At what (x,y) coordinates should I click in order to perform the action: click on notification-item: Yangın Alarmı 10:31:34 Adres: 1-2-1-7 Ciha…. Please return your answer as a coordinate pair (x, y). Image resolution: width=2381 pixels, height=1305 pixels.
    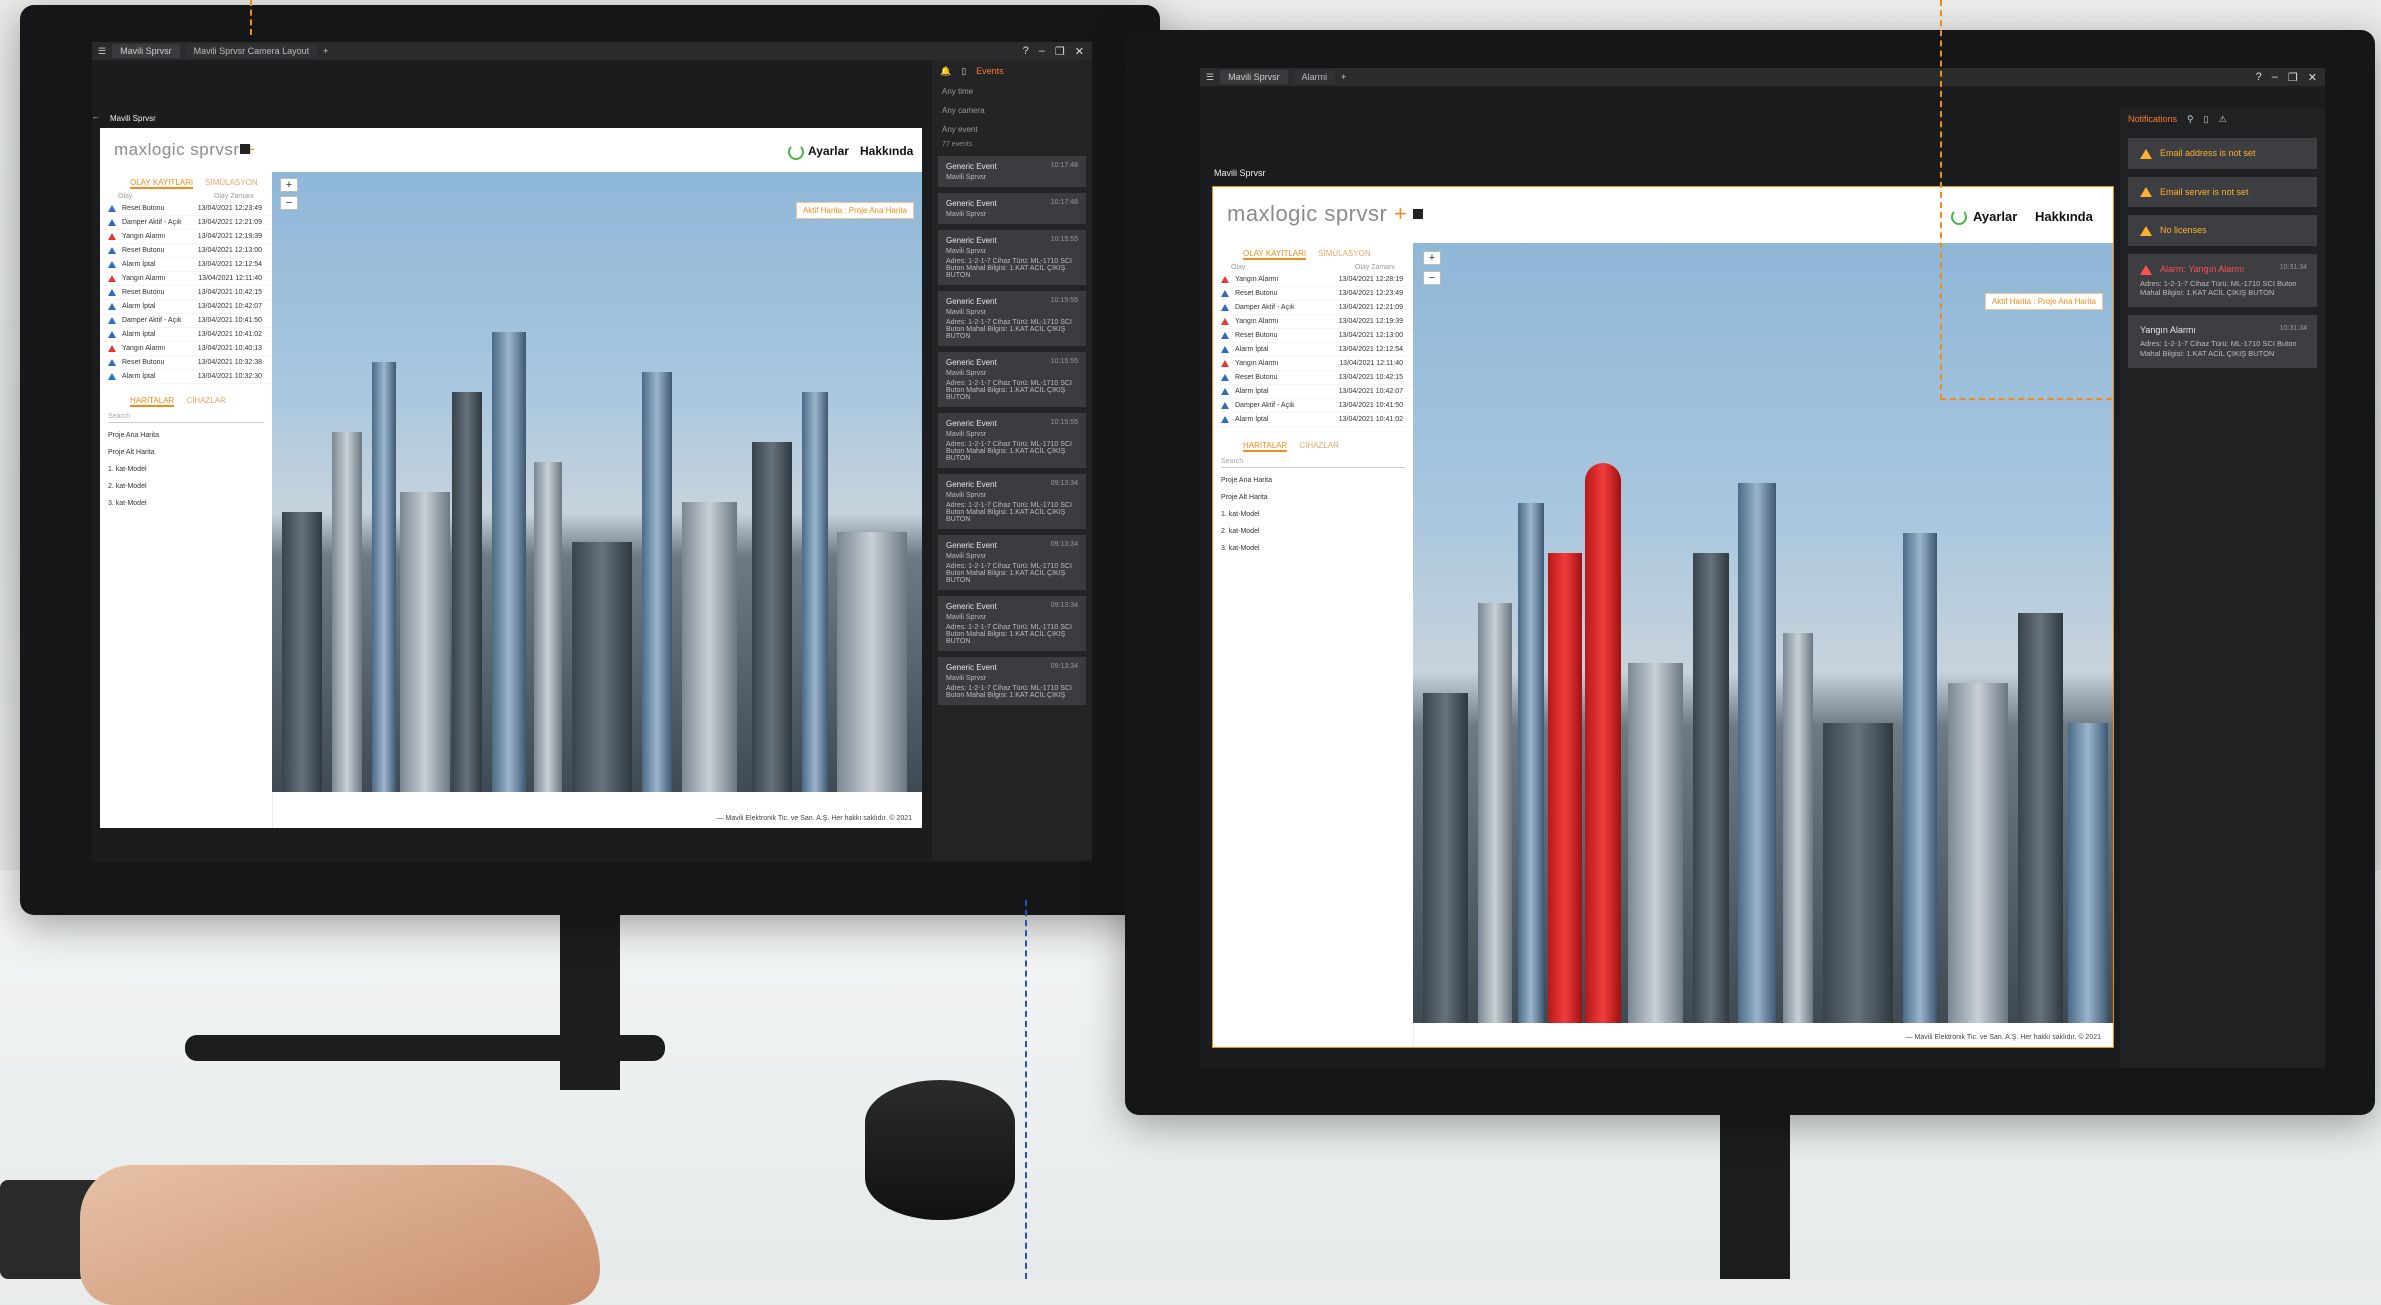
    Looking at the image, I should click on (2222, 341).